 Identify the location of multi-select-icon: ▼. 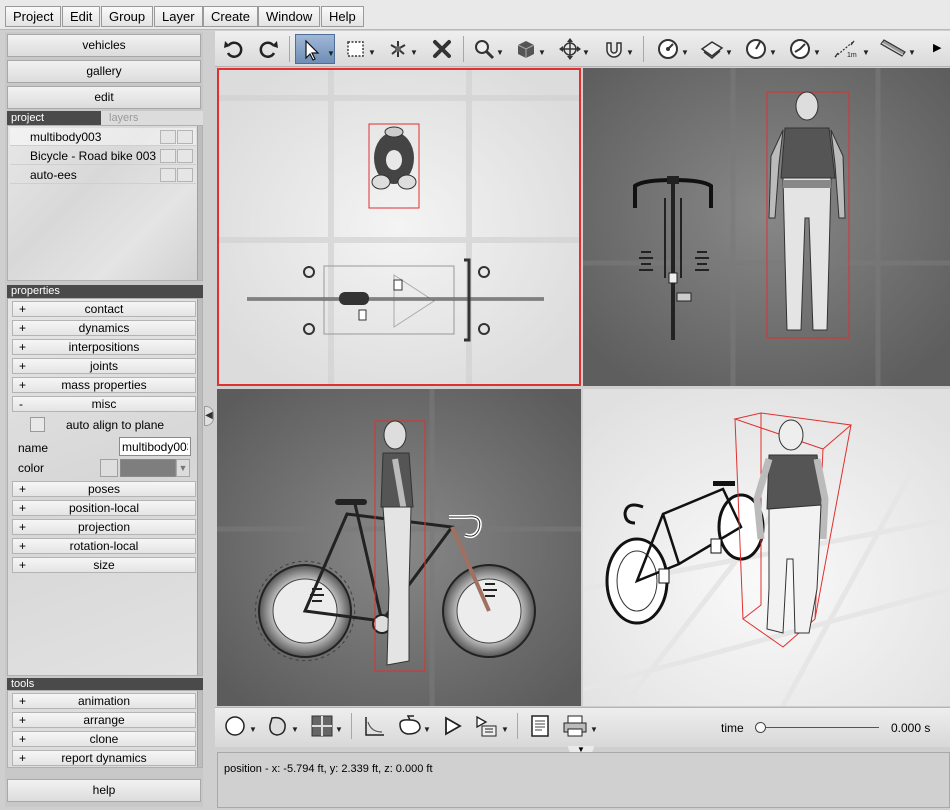
(401, 49).